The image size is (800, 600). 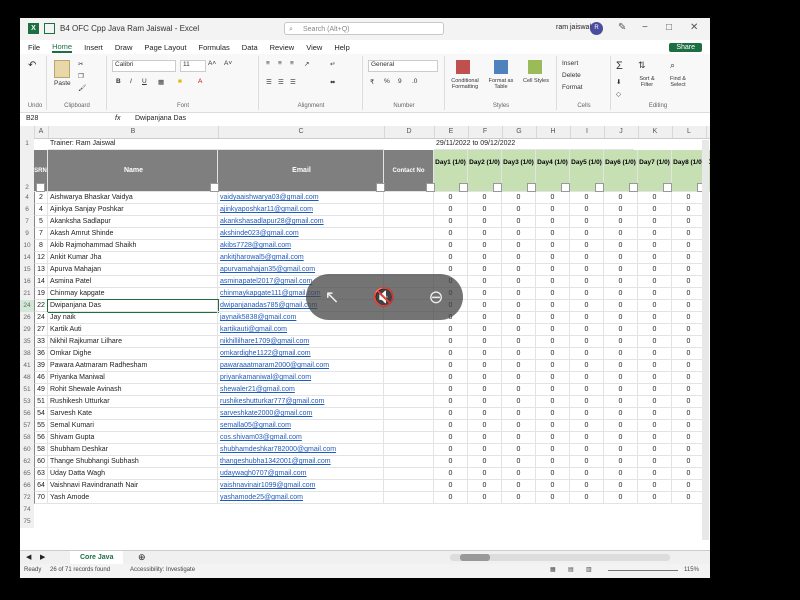 I want to click on increase-decimal-icon: .0, so click(x=414, y=81).